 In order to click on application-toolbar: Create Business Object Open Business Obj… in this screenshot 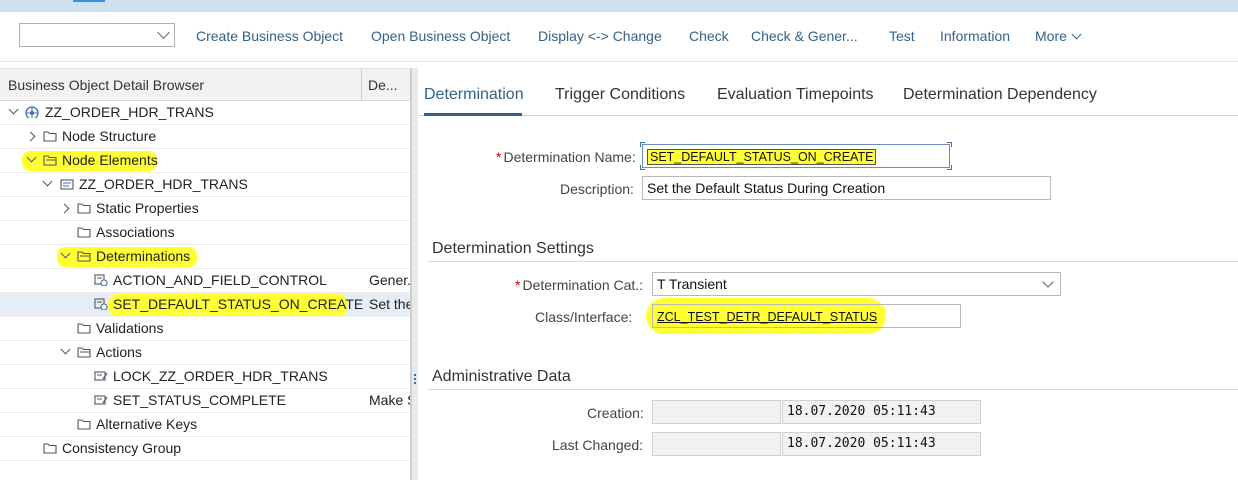, I will do `click(619, 37)`.